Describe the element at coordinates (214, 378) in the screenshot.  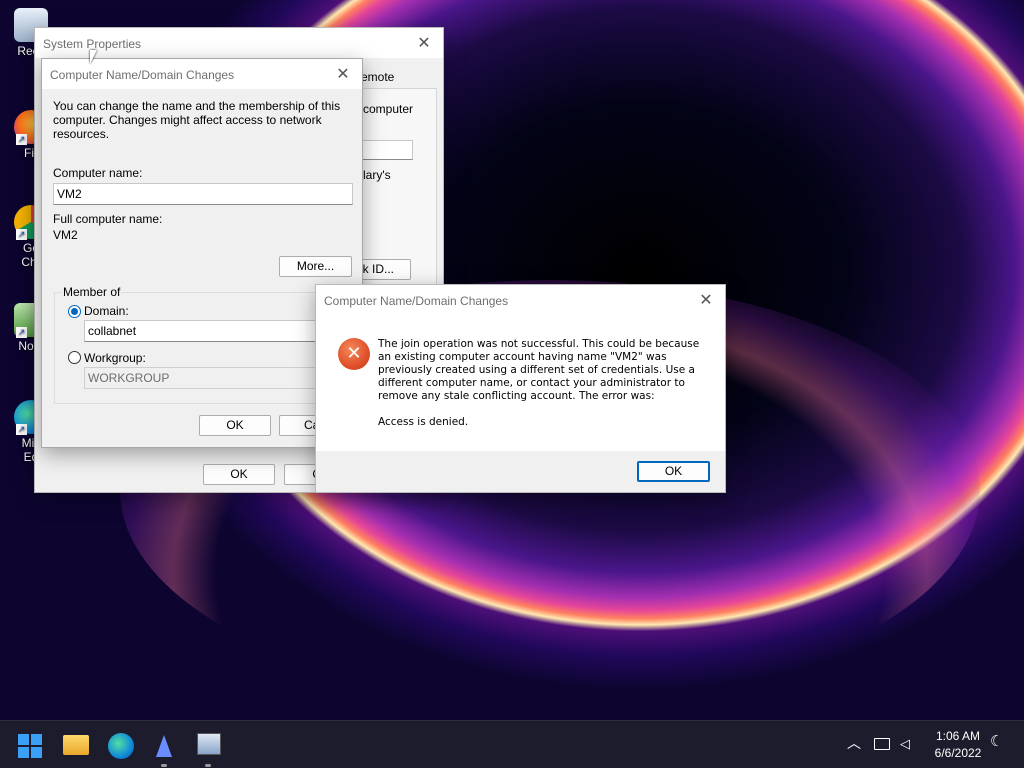
I see `workgroup-input: WORKGROUP` at that location.